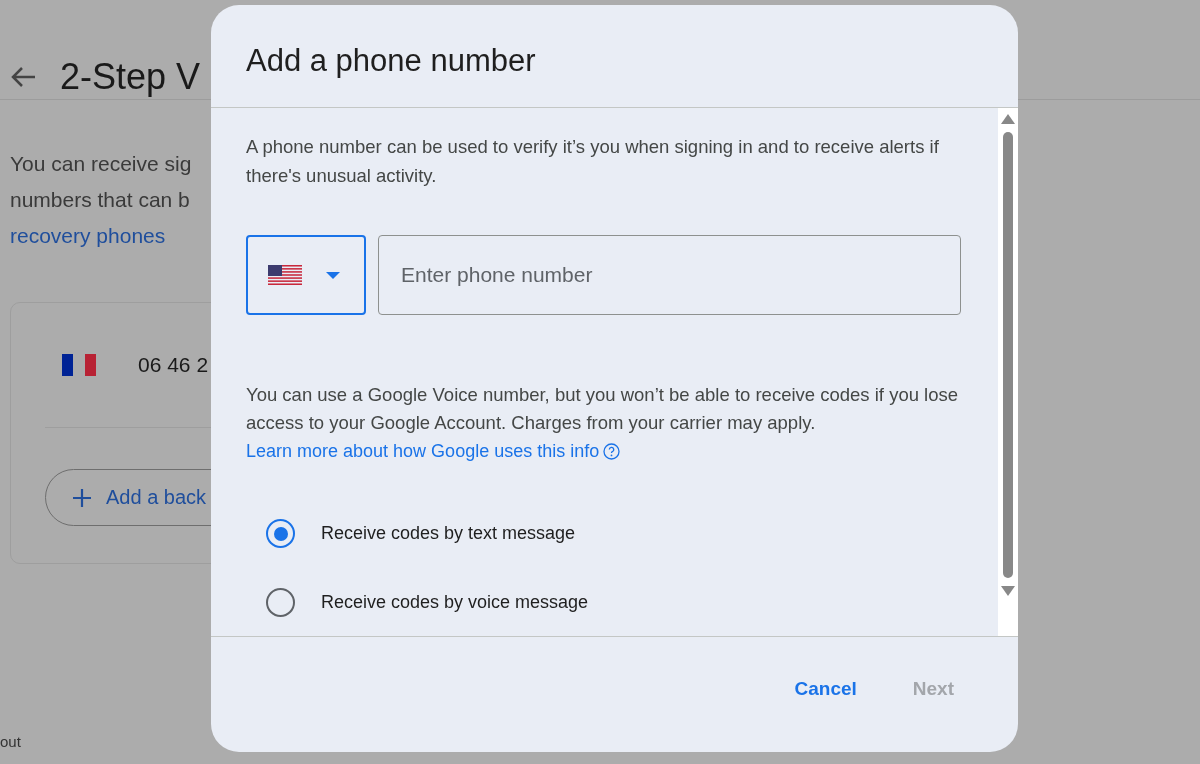  I want to click on country-select, so click(306, 275).